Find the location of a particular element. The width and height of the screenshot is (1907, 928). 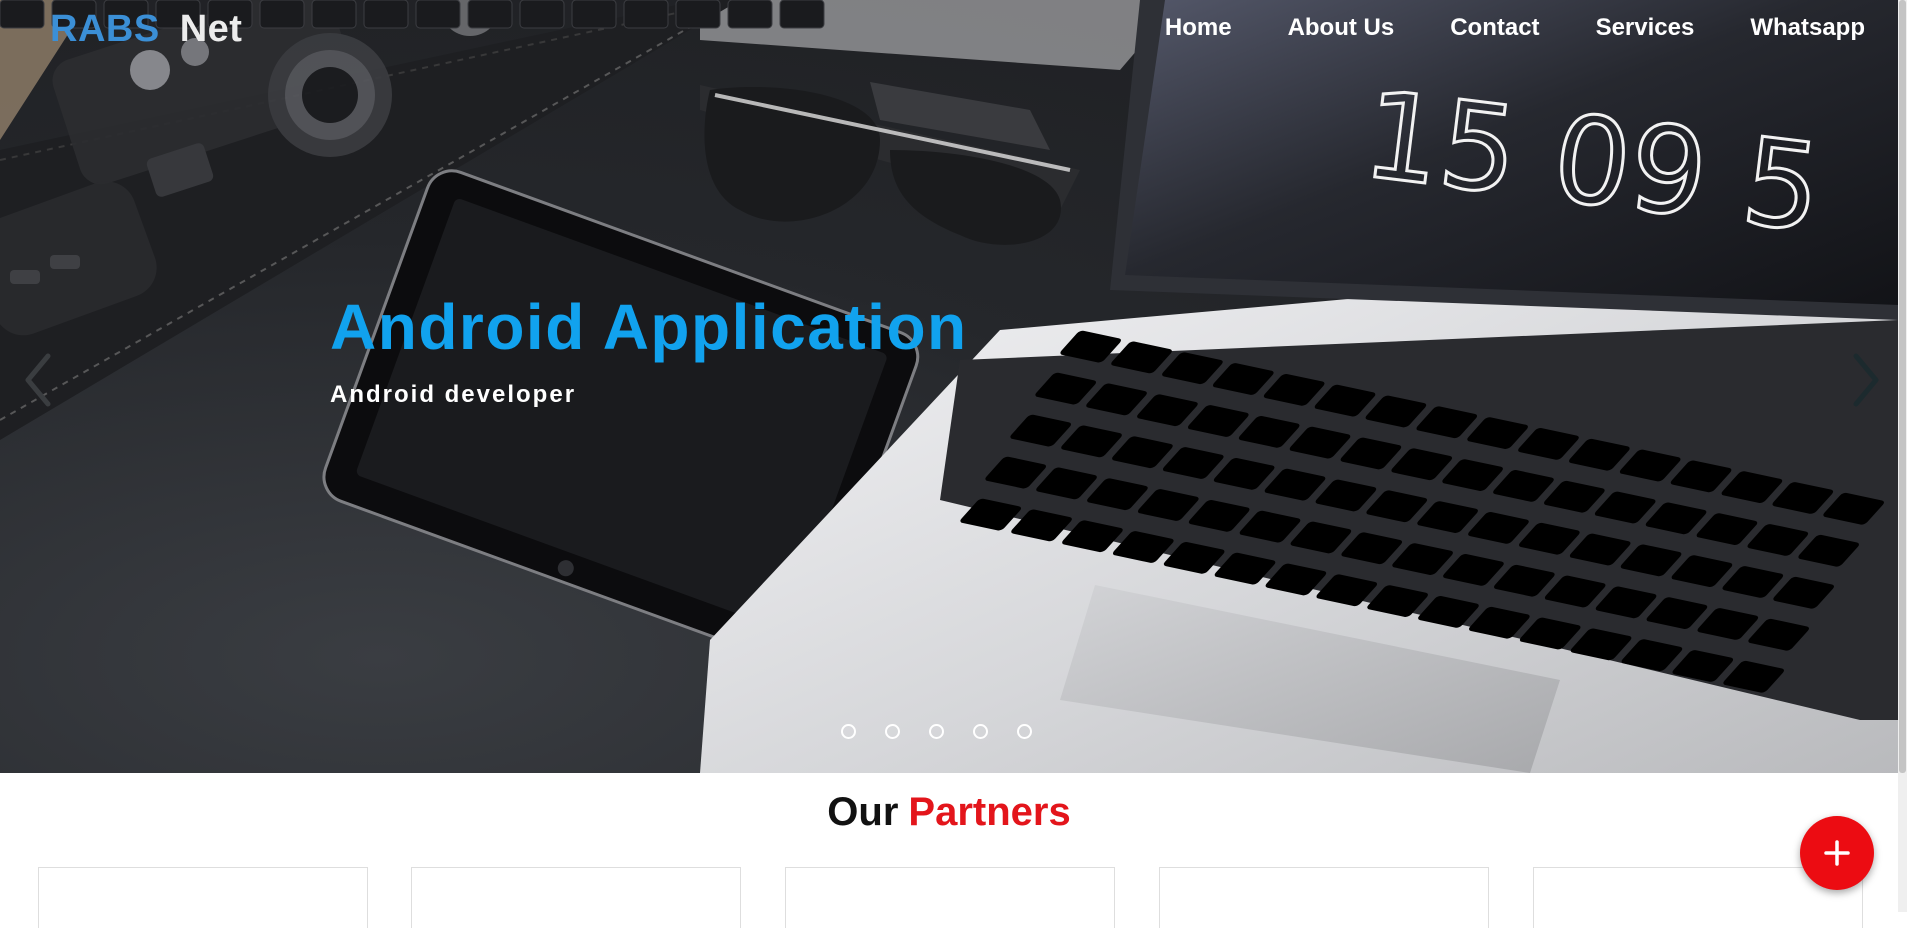

carousel-prev-button is located at coordinates (38, 380).